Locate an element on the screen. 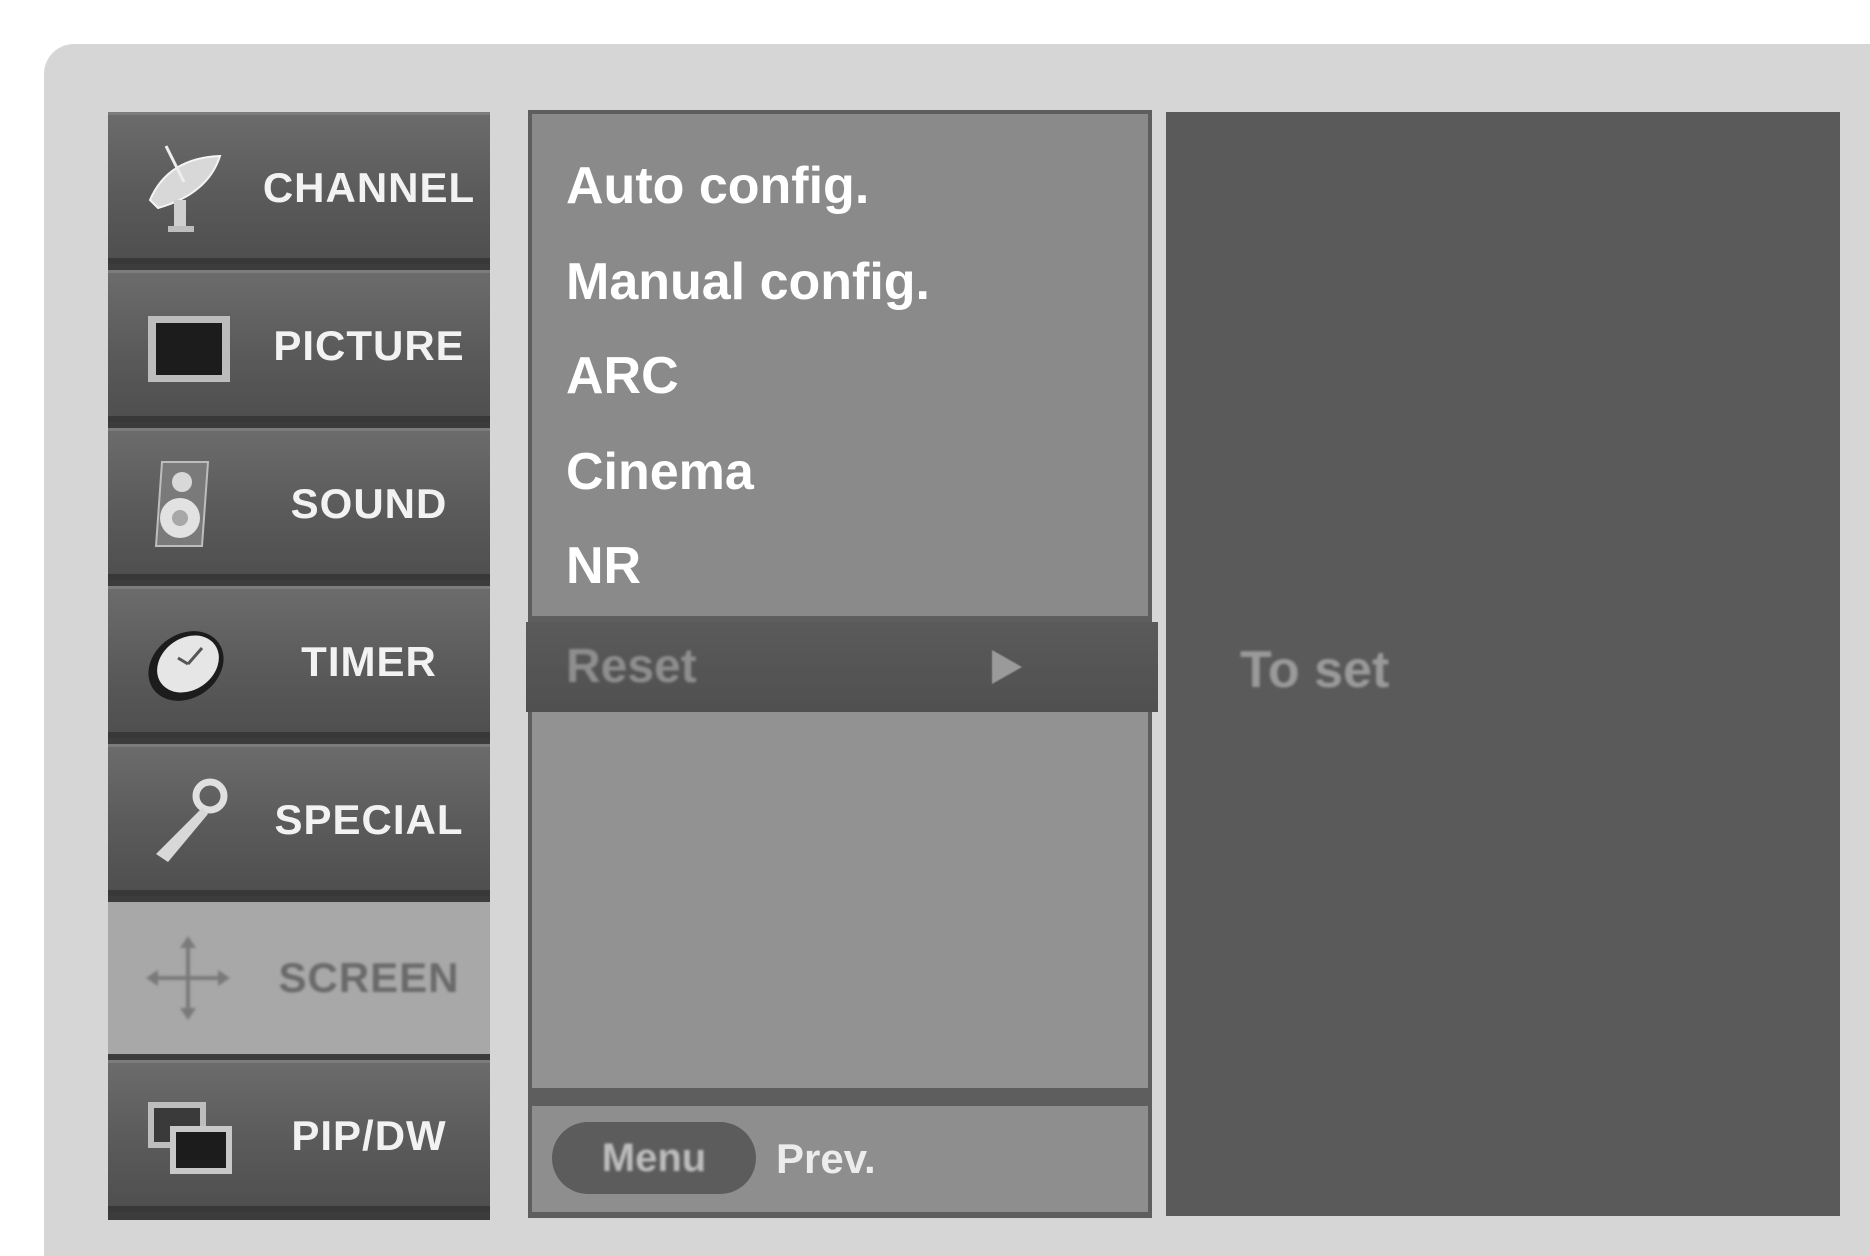 This screenshot has width=1870, height=1256. menu-item-reset: Reset is located at coordinates (842, 667).